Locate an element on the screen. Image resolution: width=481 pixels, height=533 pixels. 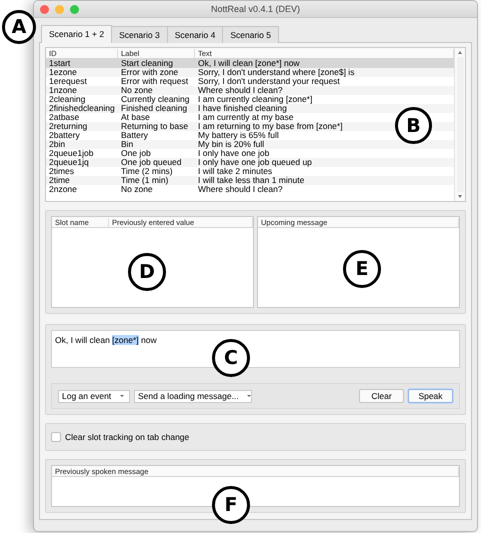
table-row: 2queue1jq One job queued I only have one job queued up is located at coordinates (250, 162).